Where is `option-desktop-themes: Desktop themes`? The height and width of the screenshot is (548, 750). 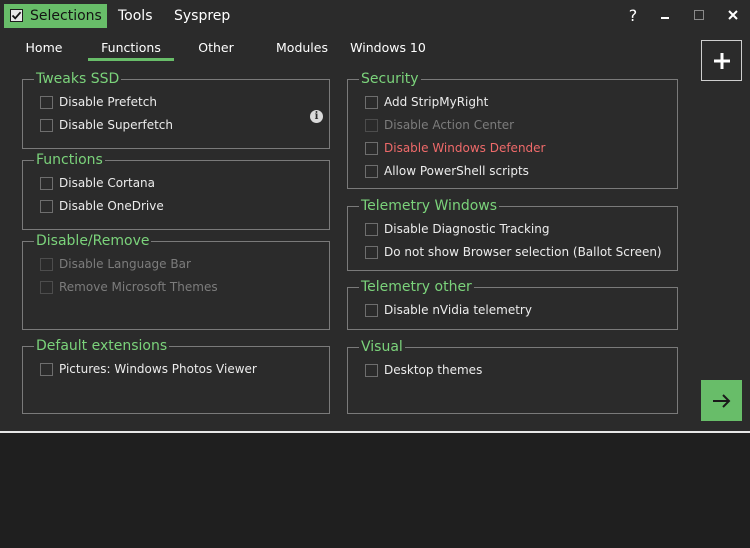 option-desktop-themes: Desktop themes is located at coordinates (423, 370).